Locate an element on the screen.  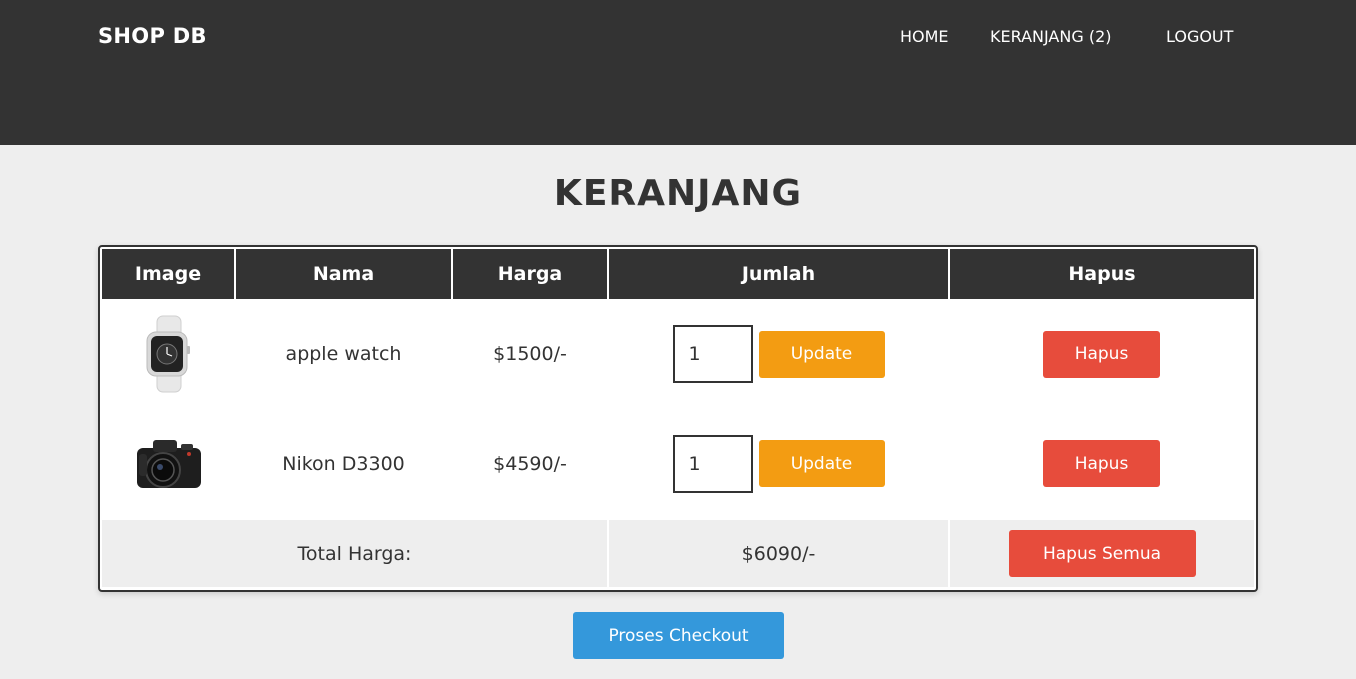
column-header-image: Image is located at coordinates (169, 274).